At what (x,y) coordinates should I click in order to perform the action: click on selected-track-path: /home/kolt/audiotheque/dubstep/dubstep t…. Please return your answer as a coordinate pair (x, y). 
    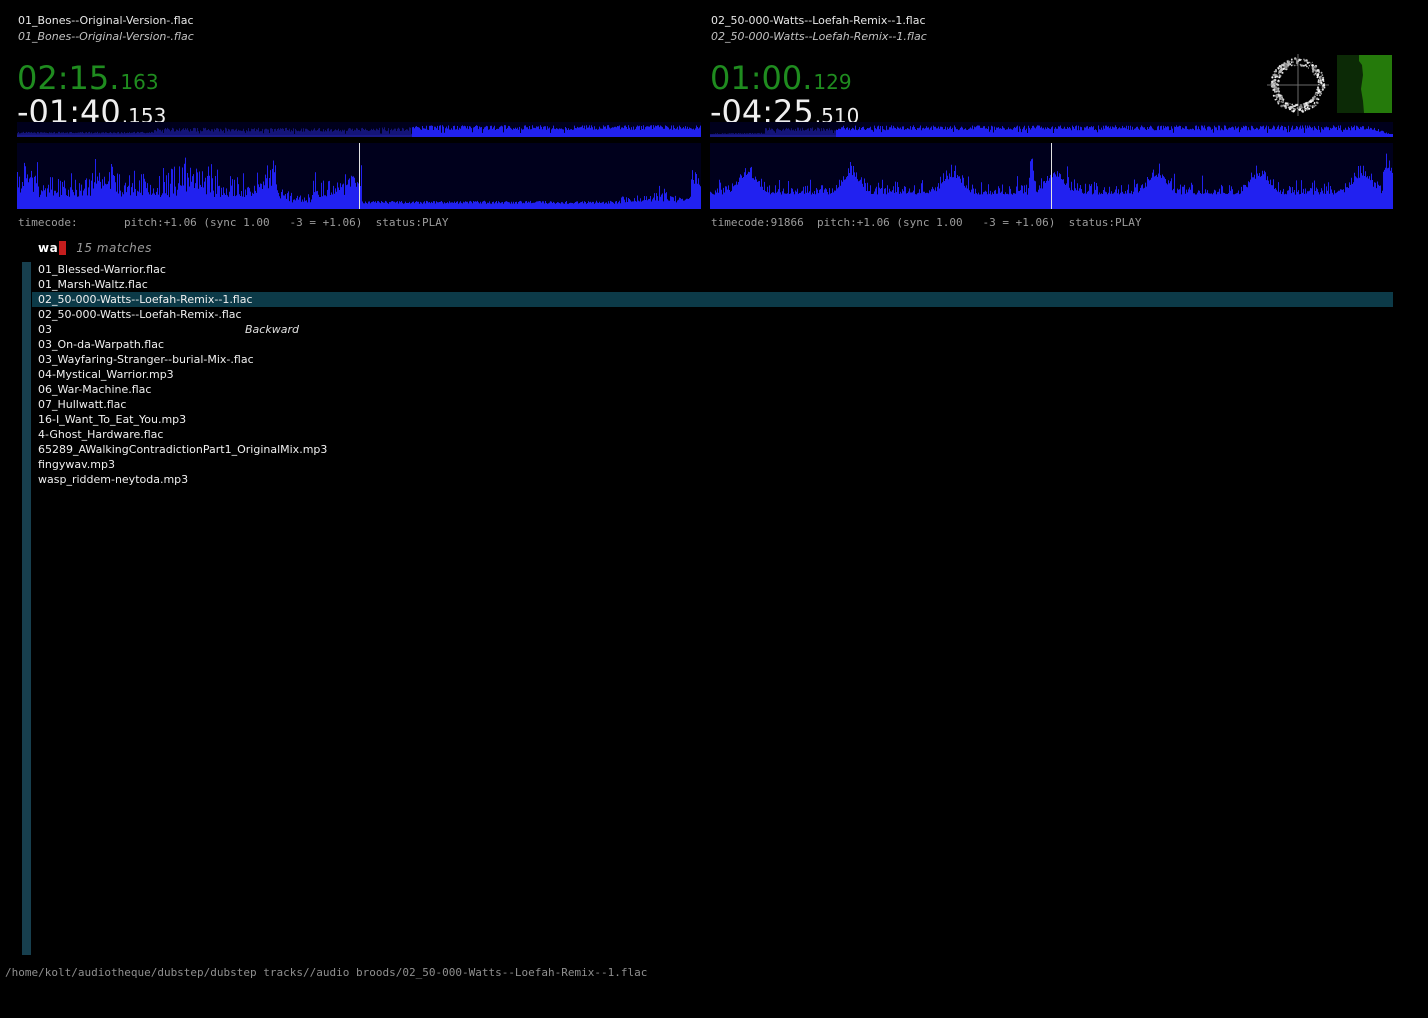
    Looking at the image, I should click on (326, 972).